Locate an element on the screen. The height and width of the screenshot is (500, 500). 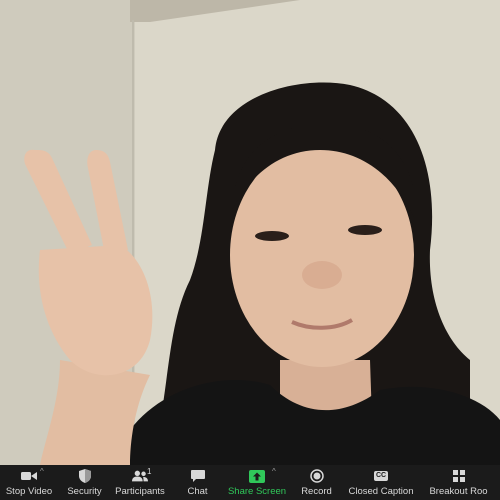
participants-button: 1 Participants is located at coordinates (140, 482).